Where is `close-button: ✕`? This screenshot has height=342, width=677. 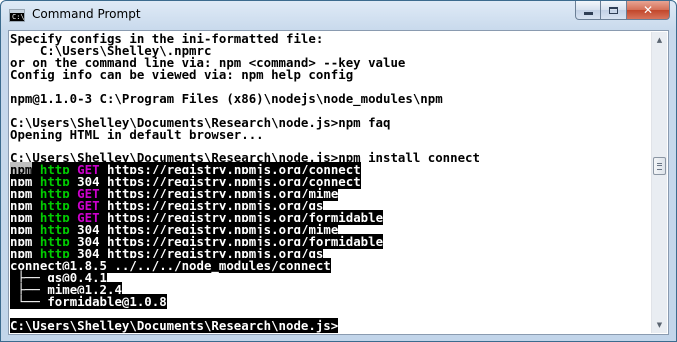
close-button: ✕ is located at coordinates (648, 10).